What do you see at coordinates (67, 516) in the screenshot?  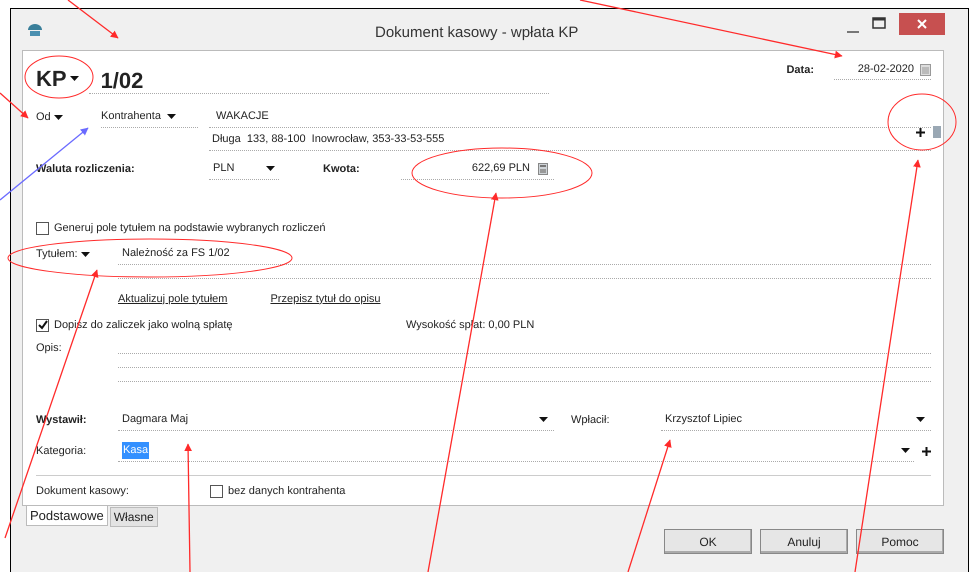 I see `tab: Podstawowe` at bounding box center [67, 516].